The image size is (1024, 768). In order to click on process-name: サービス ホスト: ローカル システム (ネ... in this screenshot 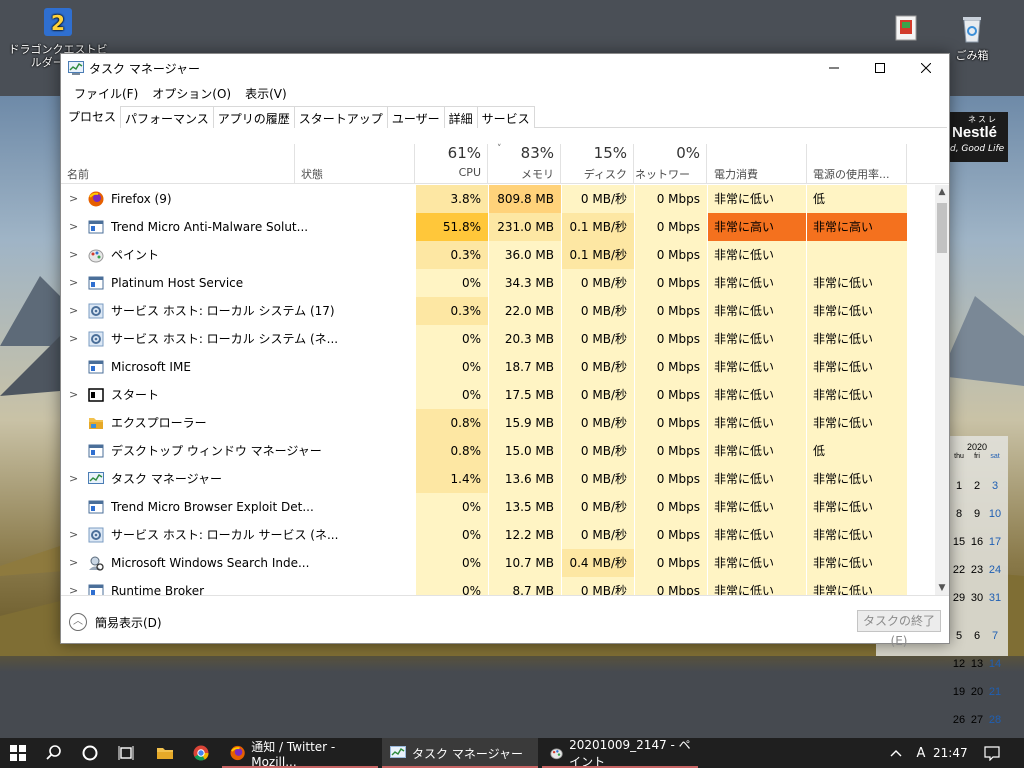, I will do `click(225, 339)`.